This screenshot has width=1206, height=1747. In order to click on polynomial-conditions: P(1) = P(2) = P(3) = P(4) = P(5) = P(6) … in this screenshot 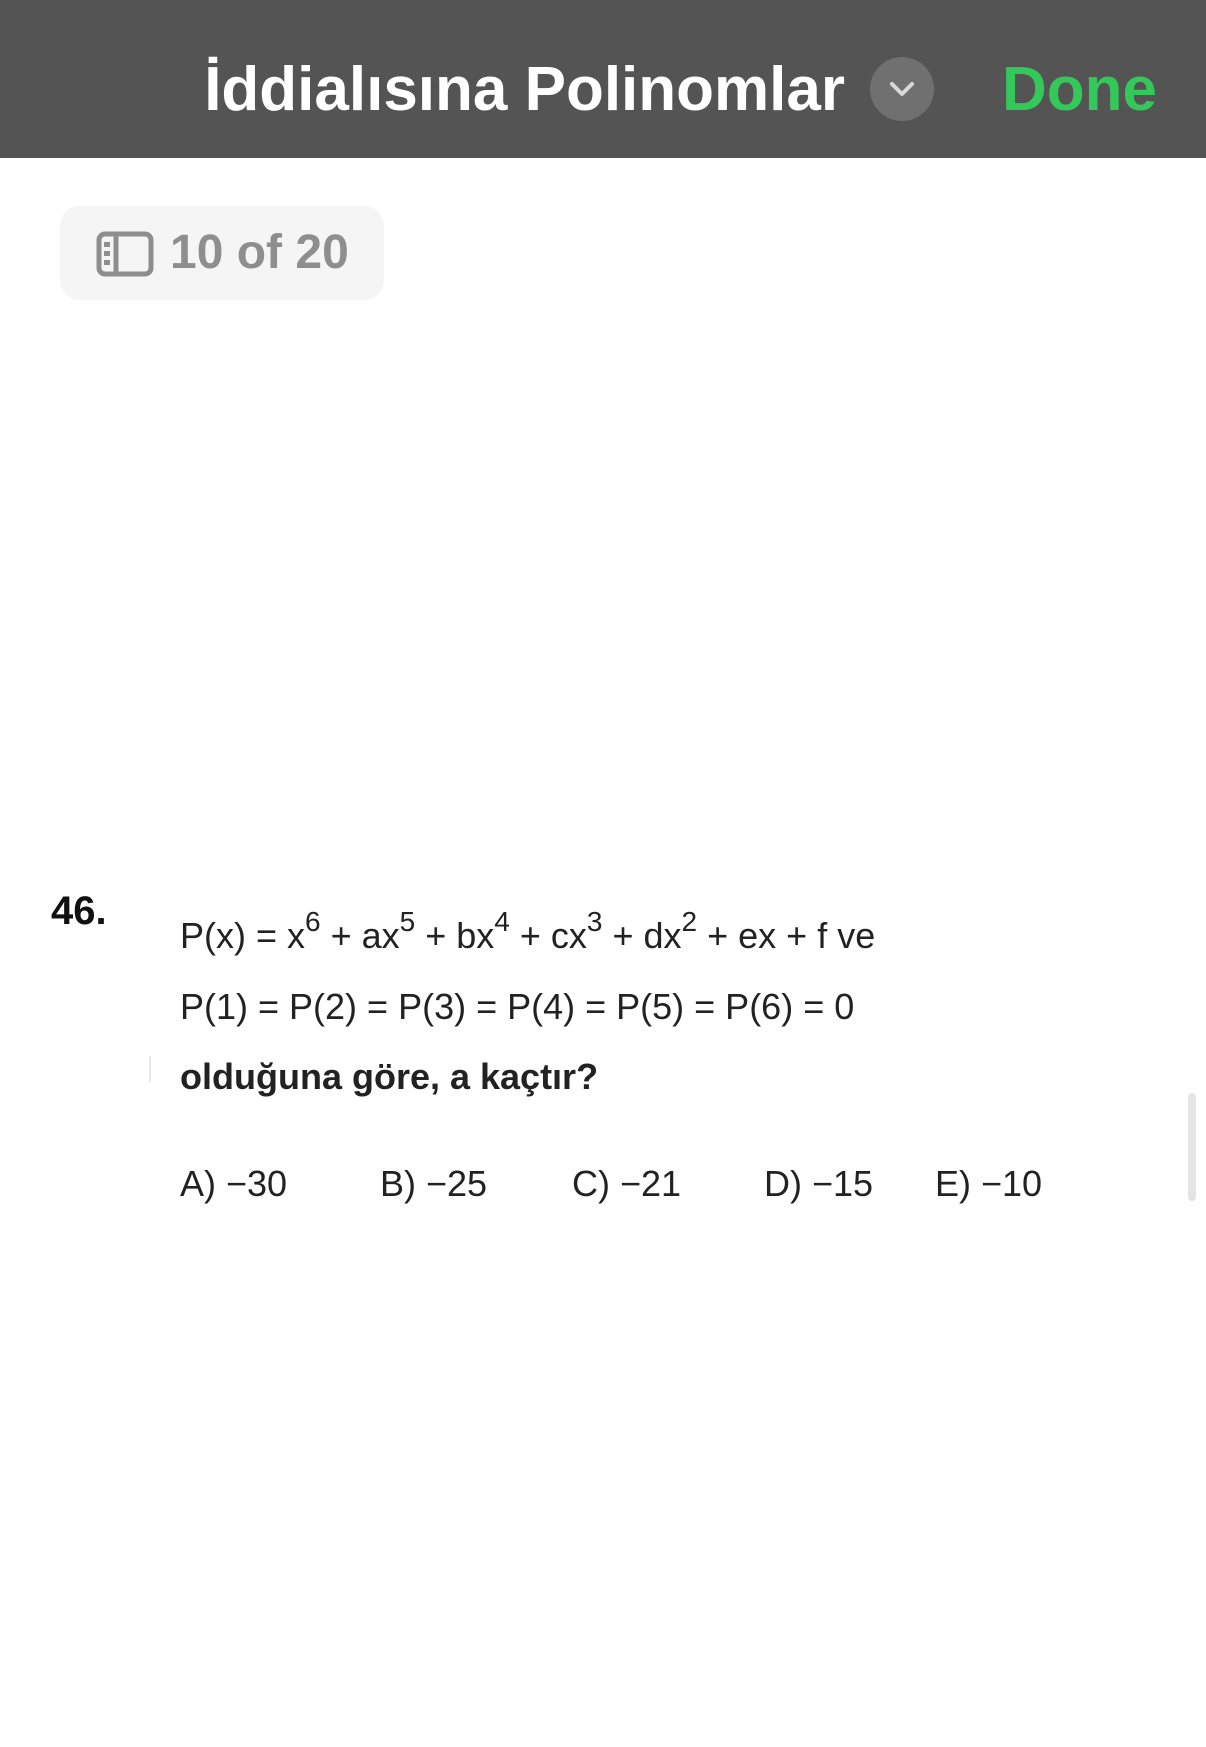, I will do `click(517, 1006)`.